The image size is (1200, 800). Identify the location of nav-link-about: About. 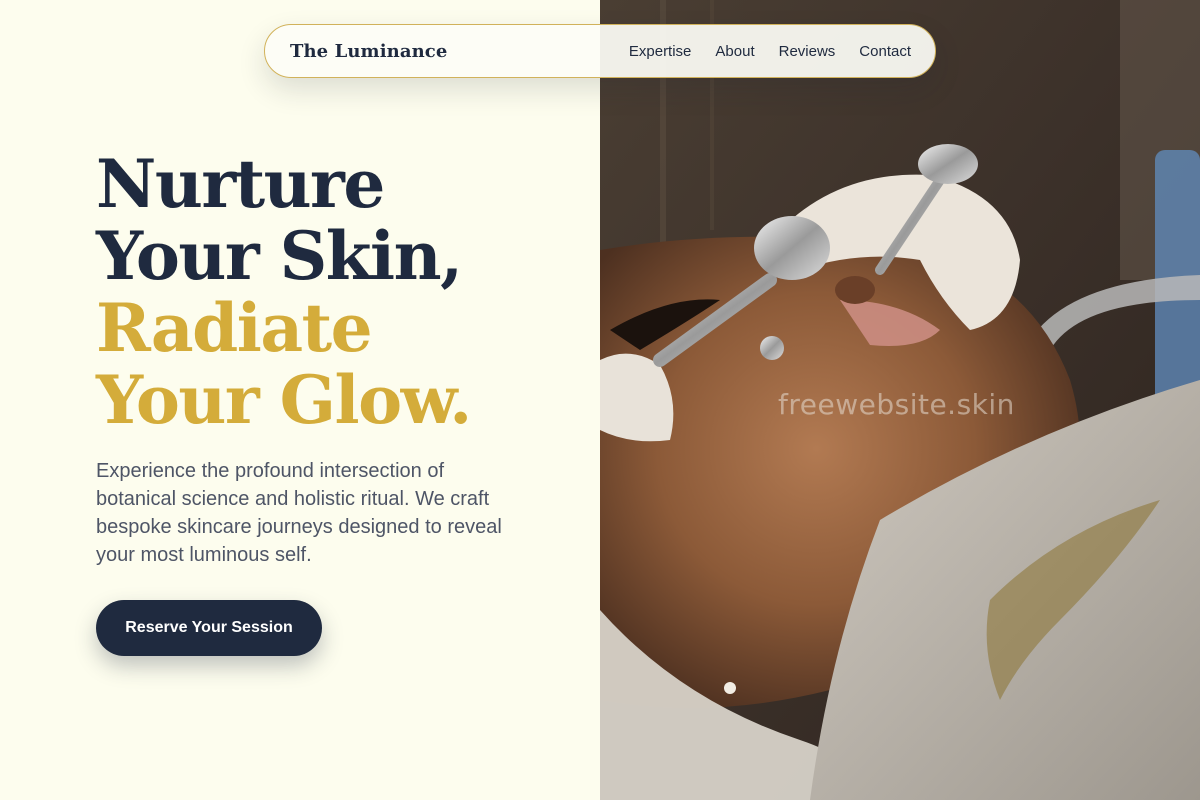
(734, 51).